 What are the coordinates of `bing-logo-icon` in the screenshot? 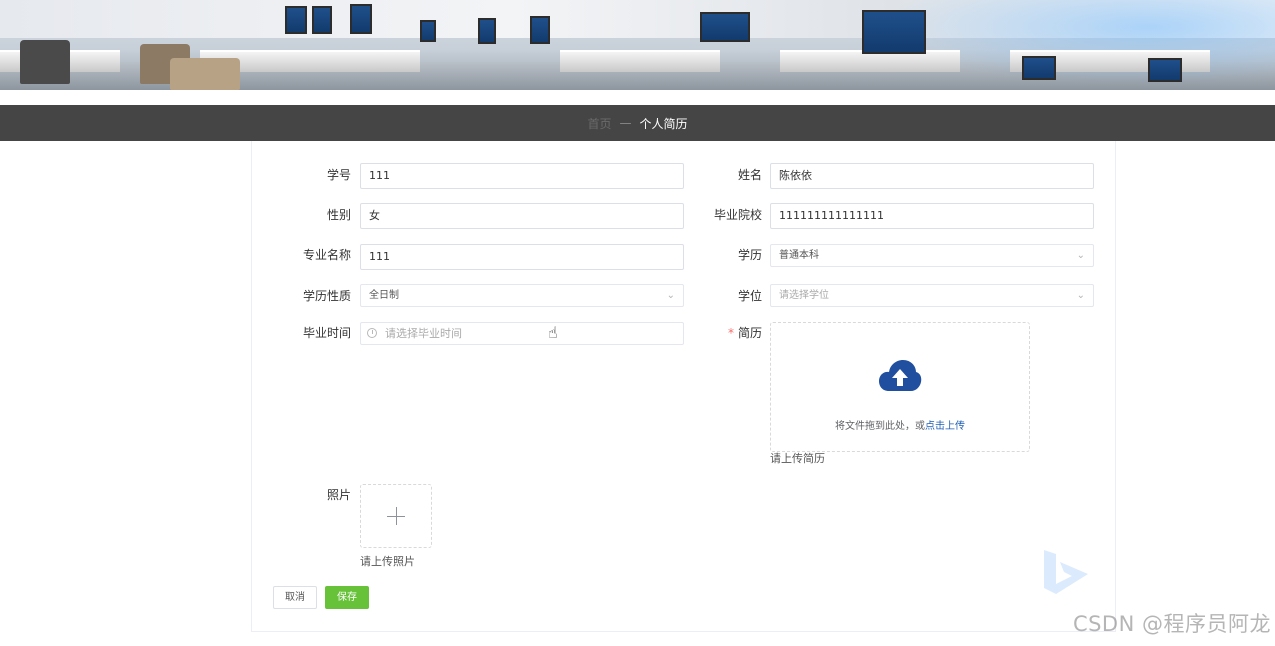 It's located at (1066, 572).